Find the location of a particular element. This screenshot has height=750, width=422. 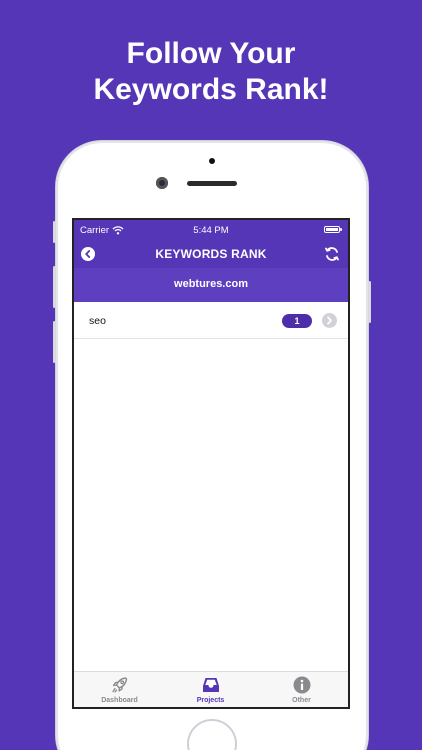

tab-projects: Projects is located at coordinates (210, 689).